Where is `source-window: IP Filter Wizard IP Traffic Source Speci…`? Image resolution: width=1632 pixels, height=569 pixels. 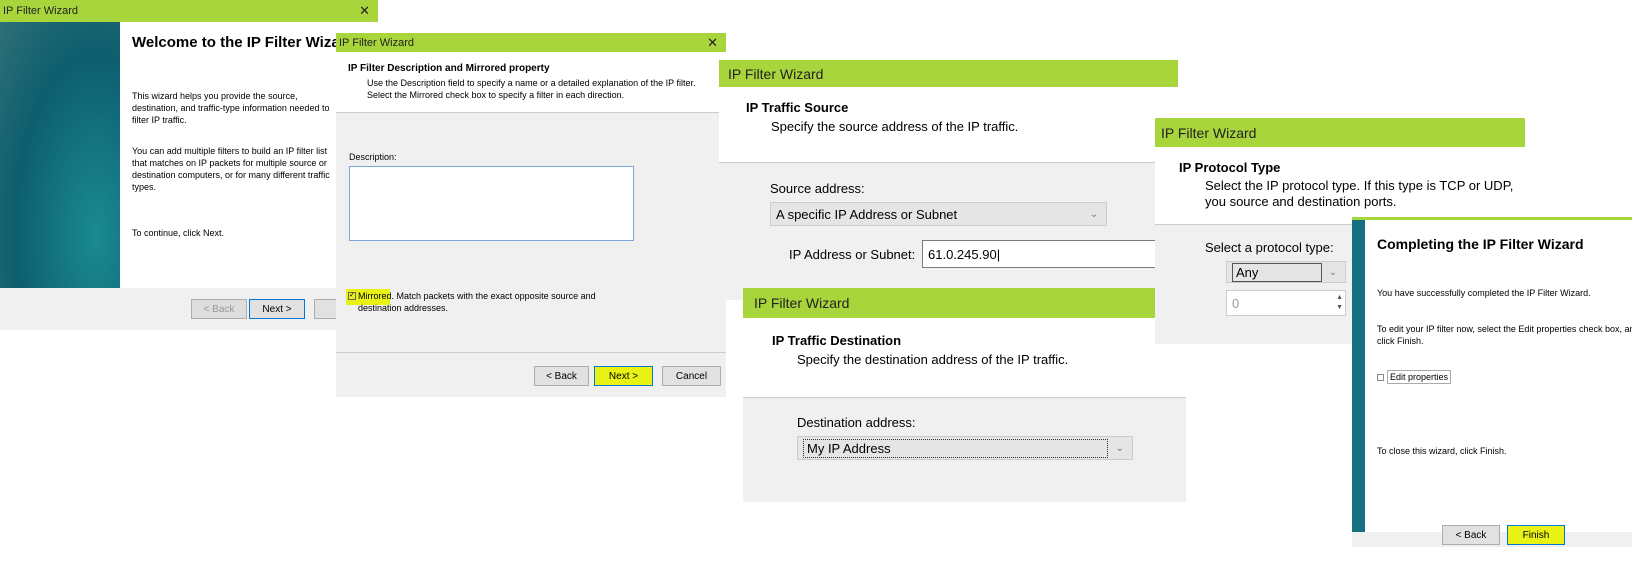 source-window: IP Filter Wizard IP Traffic Source Speci… is located at coordinates (948, 180).